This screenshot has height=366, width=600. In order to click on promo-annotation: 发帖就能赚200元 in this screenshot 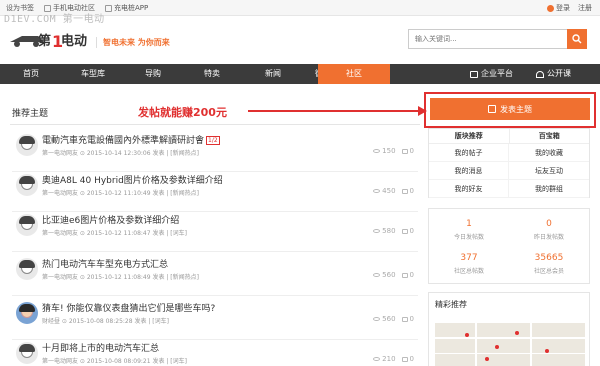, I will do `click(182, 112)`.